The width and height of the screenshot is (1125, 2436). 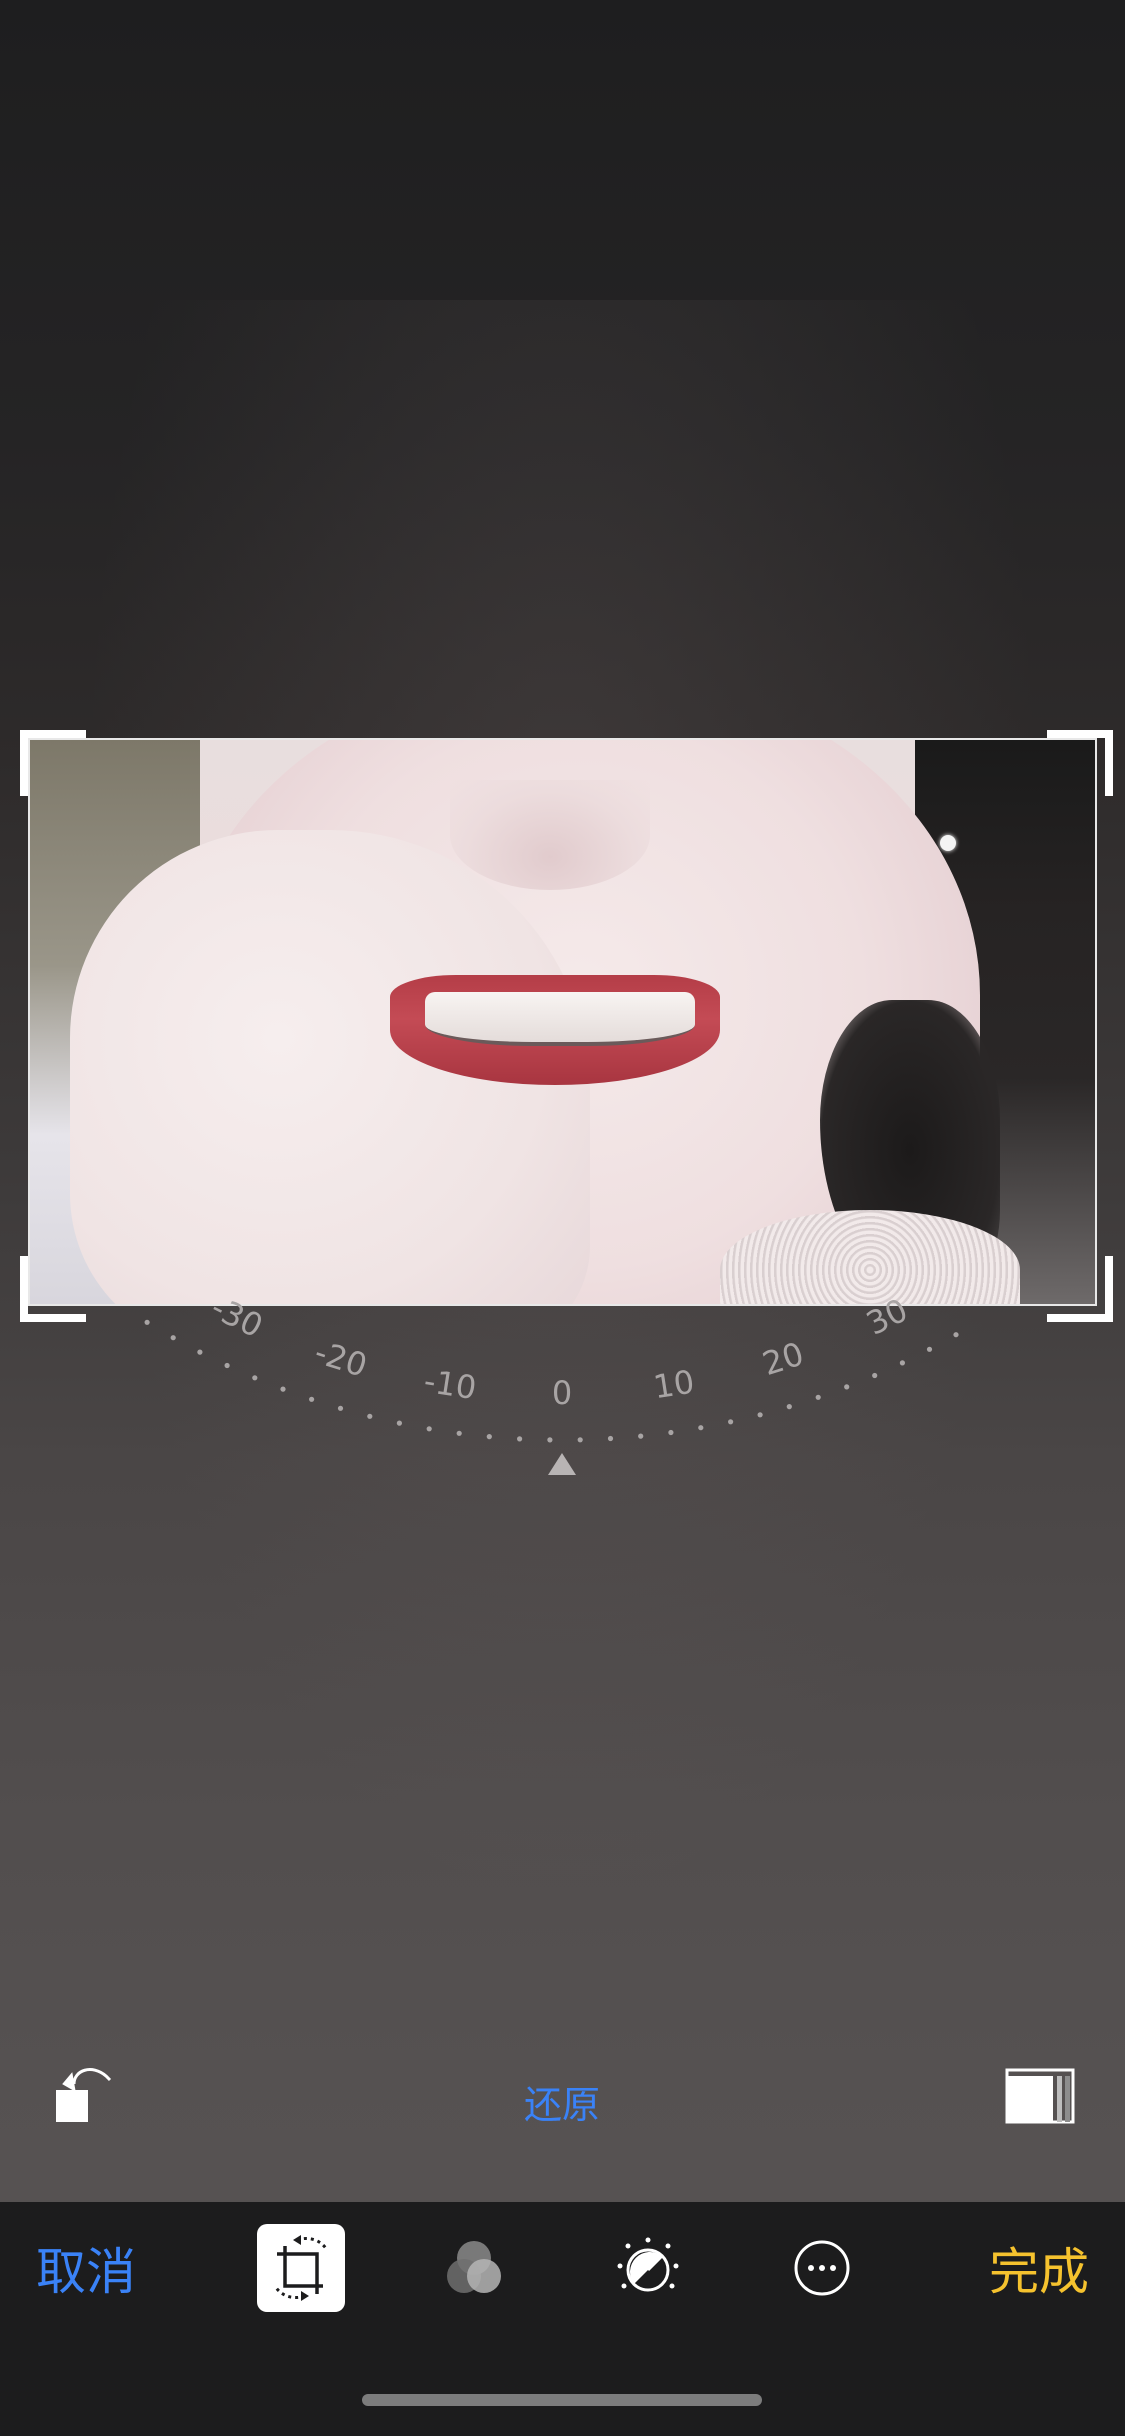 I want to click on home-indicator, so click(x=562, y=2400).